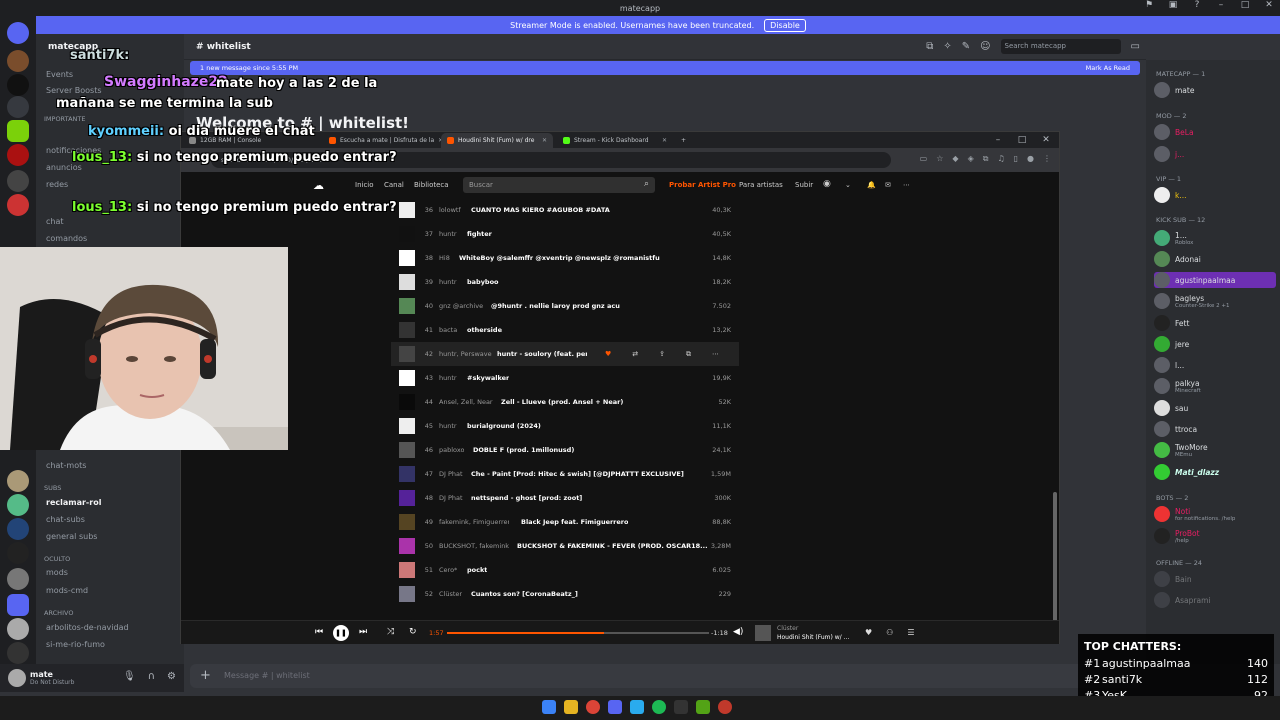  What do you see at coordinates (871, 185) in the screenshot?
I see `notifications-bell-icon: 🔔` at bounding box center [871, 185].